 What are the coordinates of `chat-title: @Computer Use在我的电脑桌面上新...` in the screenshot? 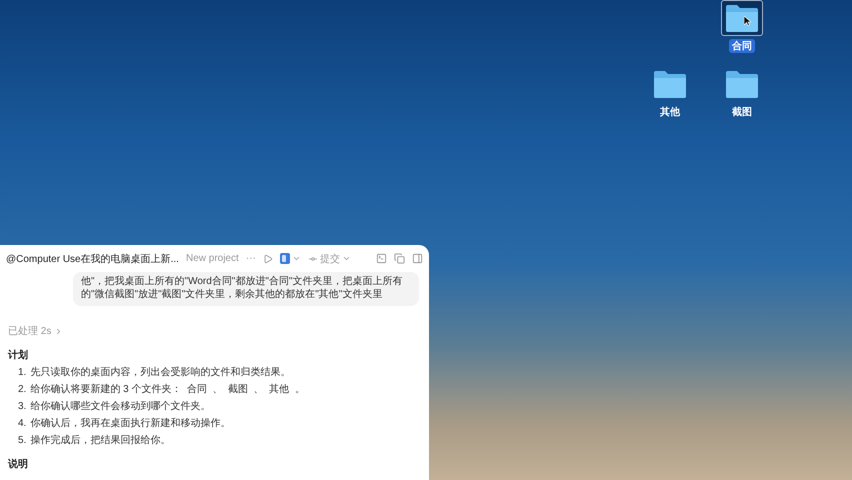 It's located at (92, 259).